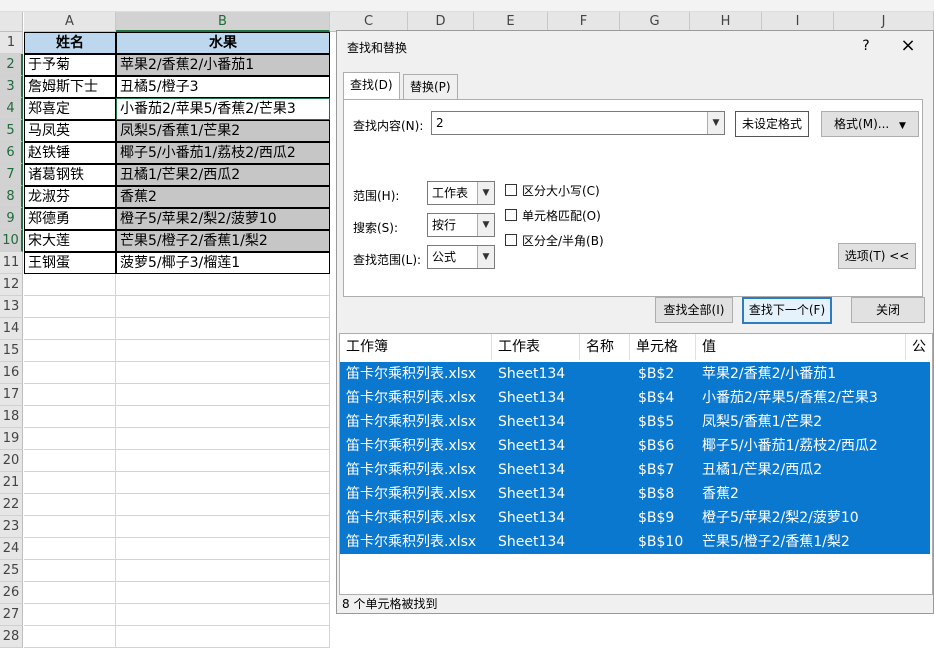 Image resolution: width=934 pixels, height=648 pixels. I want to click on header-cell-fruit: 水果, so click(223, 43).